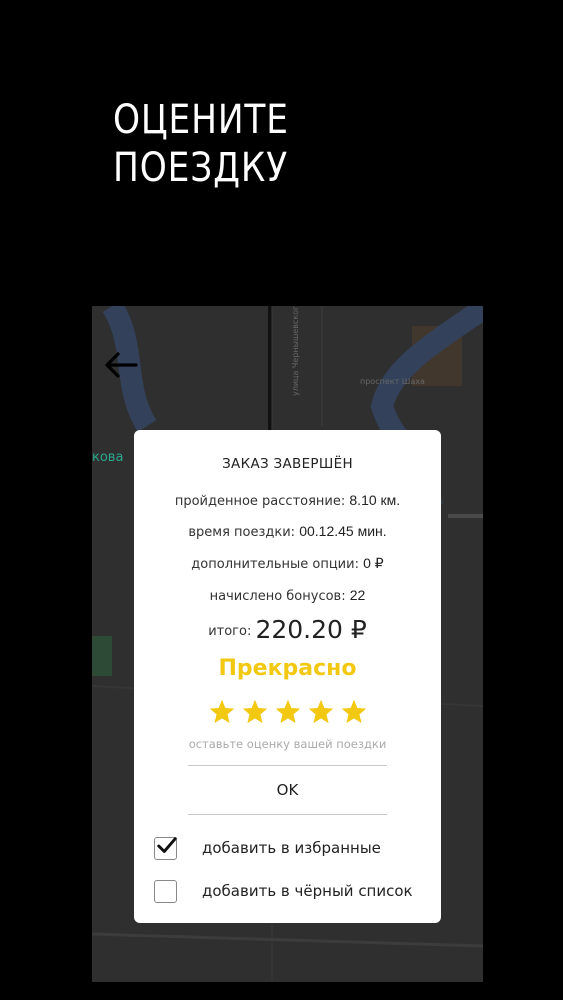 Image resolution: width=563 pixels, height=1000 pixels. What do you see at coordinates (307, 891) in the screenshot?
I see `blacklist-label: добавить в чёрный список` at bounding box center [307, 891].